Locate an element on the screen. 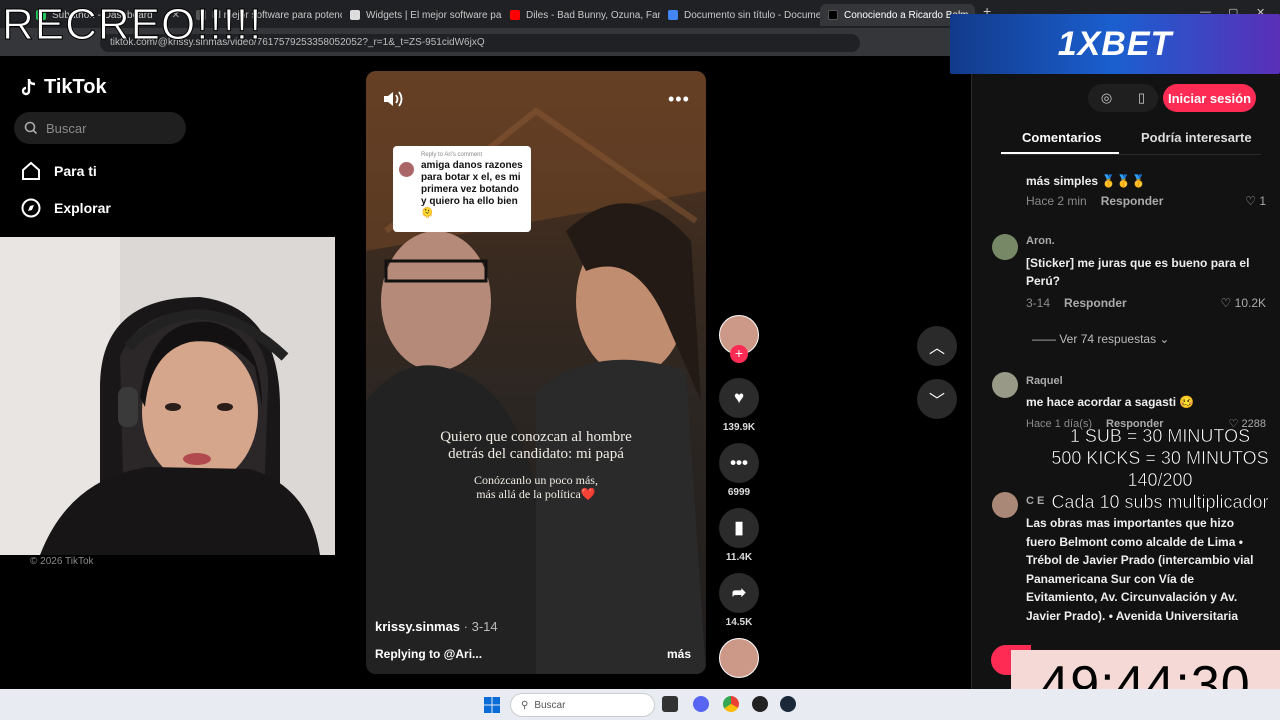  browser-tab: Documento sin título - Docume ✕ is located at coordinates (740, 15).